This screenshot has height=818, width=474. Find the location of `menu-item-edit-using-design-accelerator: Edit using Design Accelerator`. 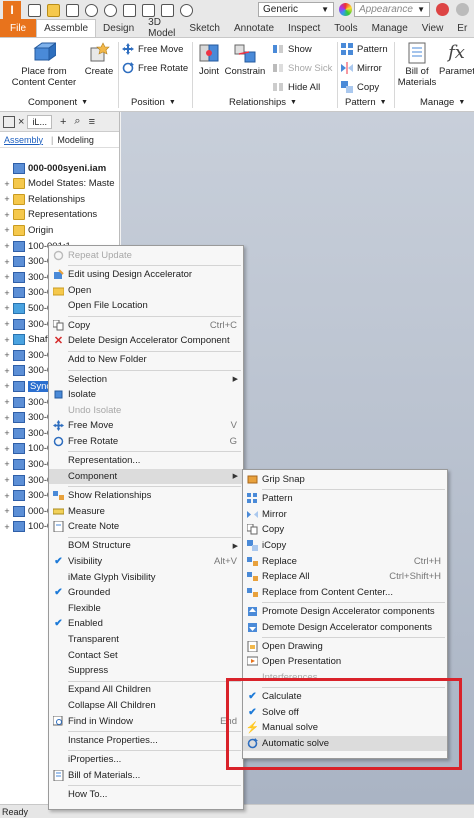

menu-item-edit-using-design-accelerator: Edit using Design Accelerator is located at coordinates (146, 274).